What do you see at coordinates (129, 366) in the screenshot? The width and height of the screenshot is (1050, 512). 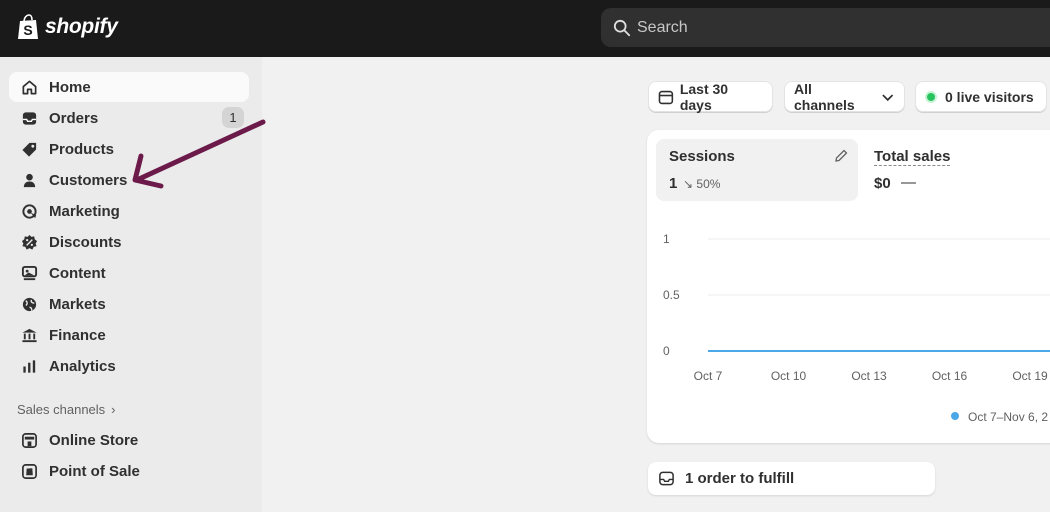 I see `sidebar-item-analytics: Analytics` at bounding box center [129, 366].